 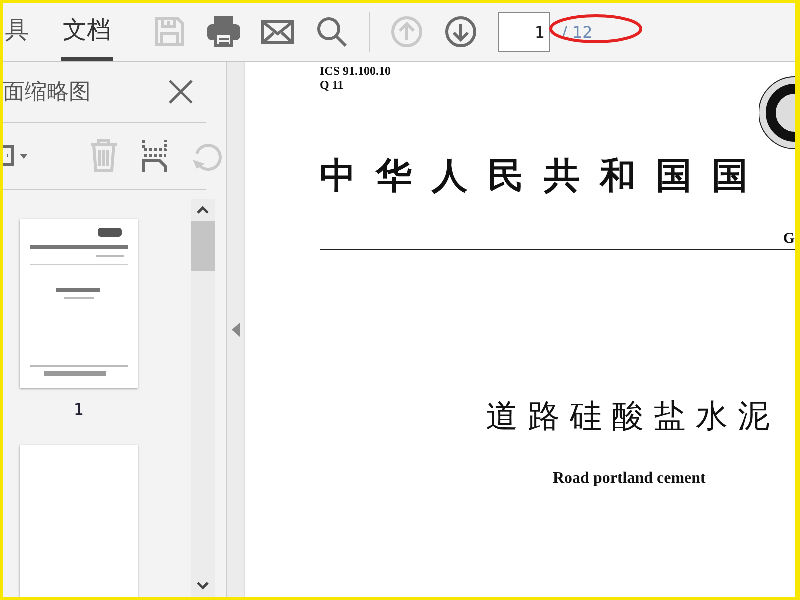 What do you see at coordinates (789, 239) in the screenshot?
I see `standard-code: G` at bounding box center [789, 239].